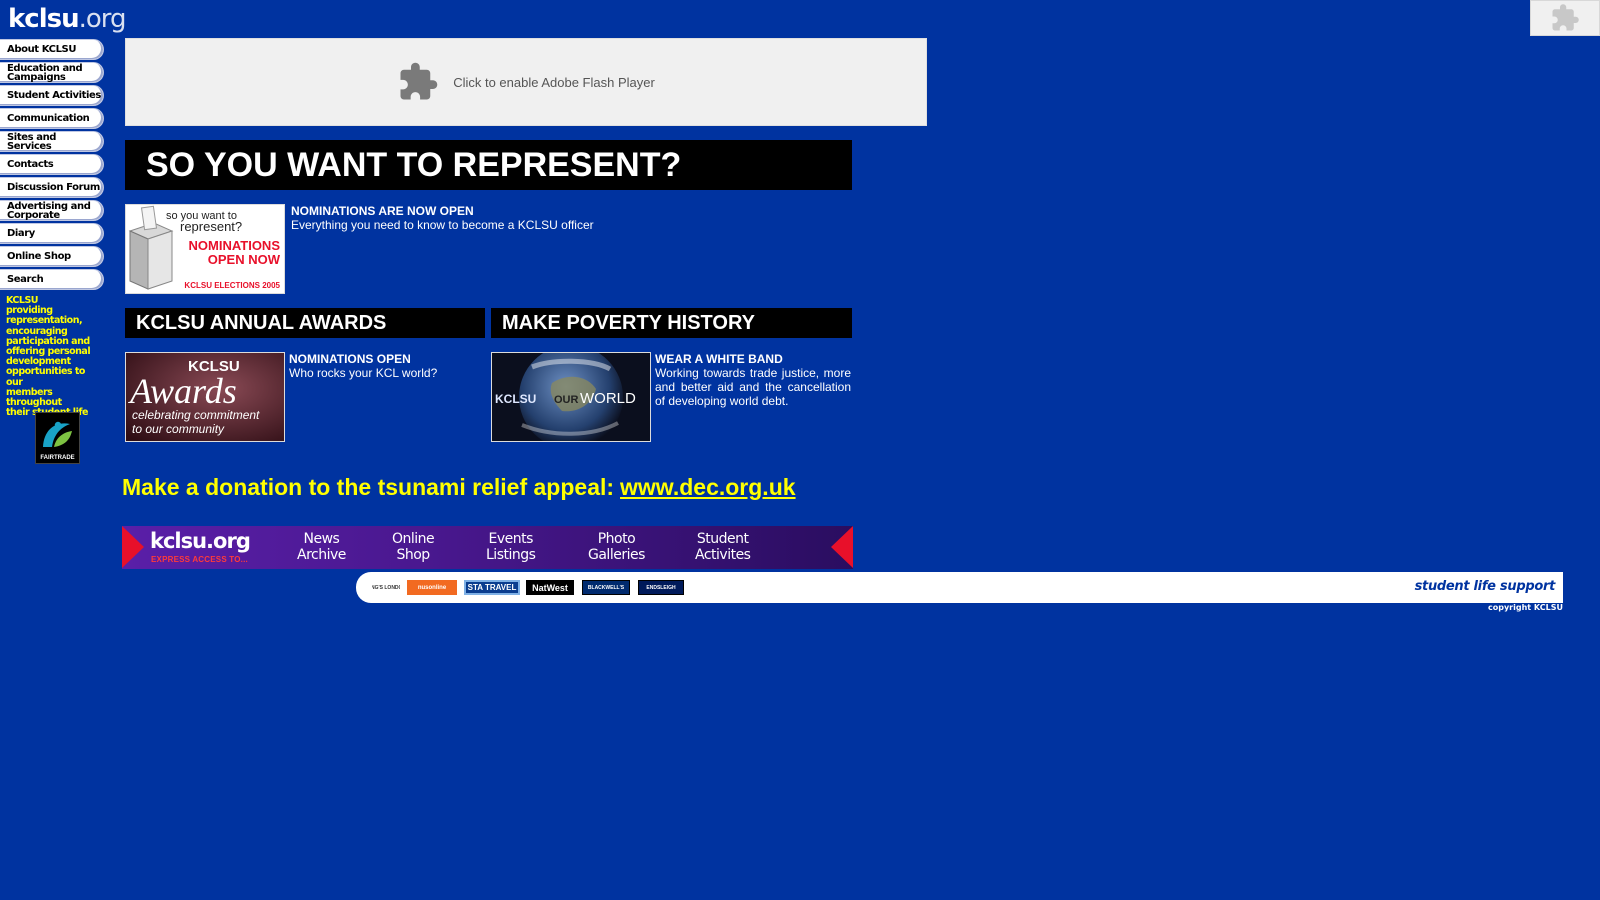 The image size is (1600, 900). Describe the element at coordinates (48, 118) in the screenshot. I see `nav-item-label: Communication` at that location.